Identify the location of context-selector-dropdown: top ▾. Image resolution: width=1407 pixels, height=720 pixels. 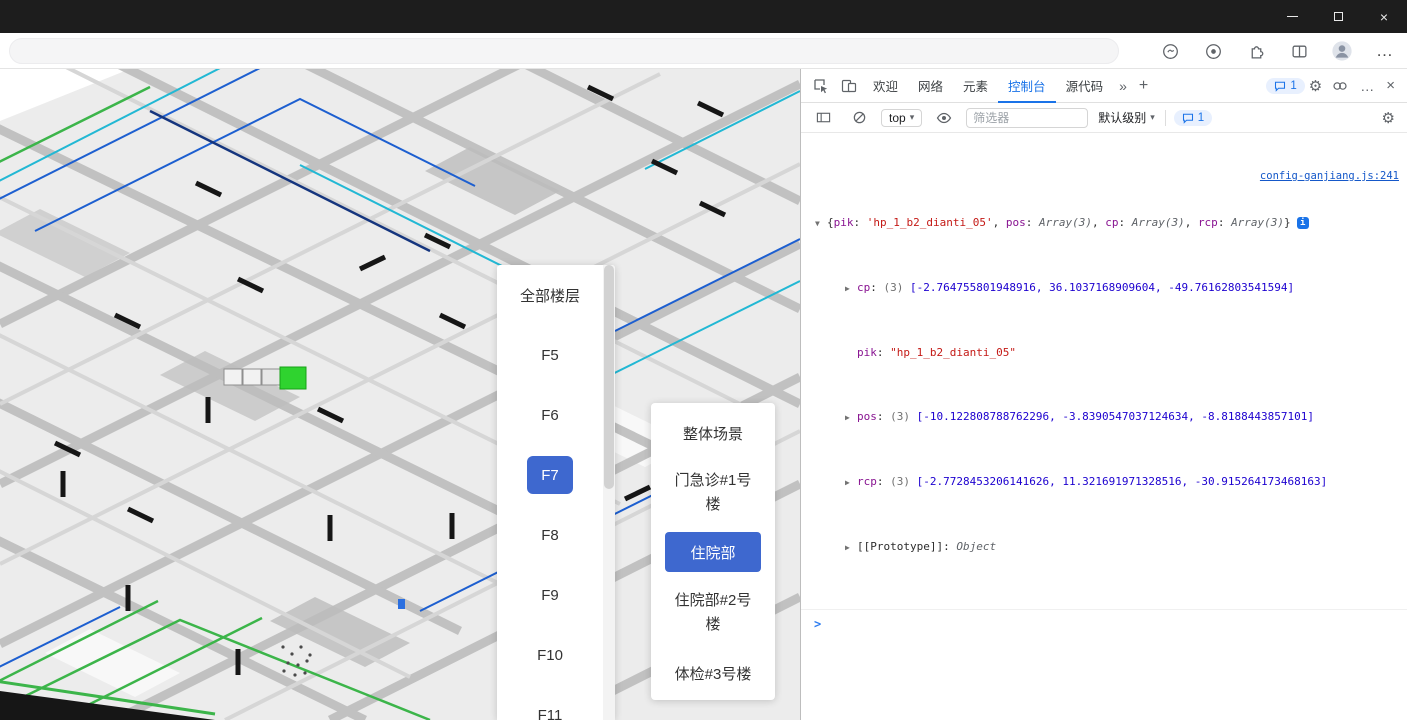
(902, 117).